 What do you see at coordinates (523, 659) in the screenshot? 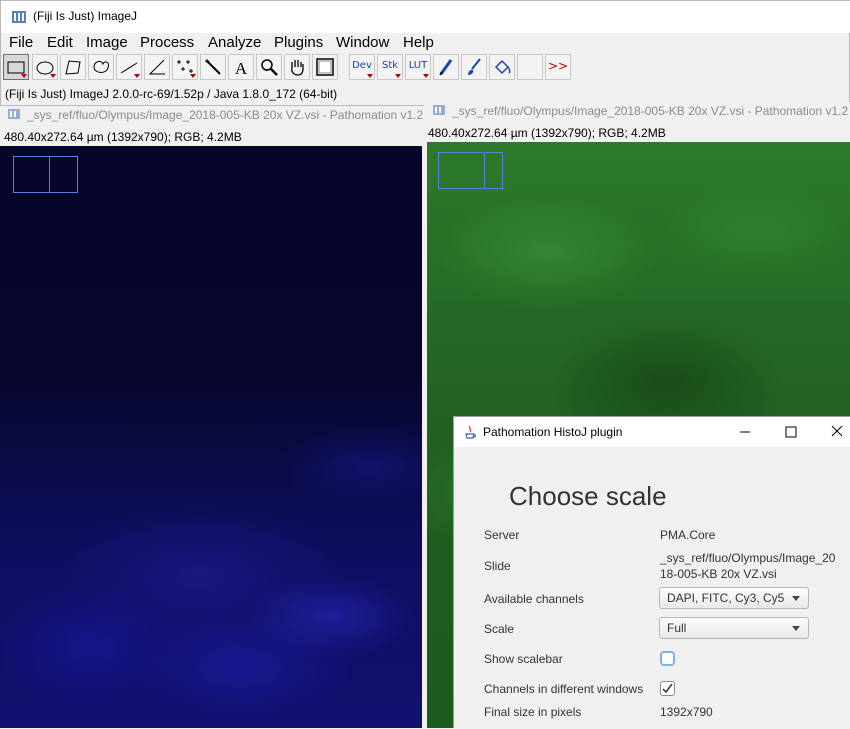
I see `scalebar-label: Show scalebar` at bounding box center [523, 659].